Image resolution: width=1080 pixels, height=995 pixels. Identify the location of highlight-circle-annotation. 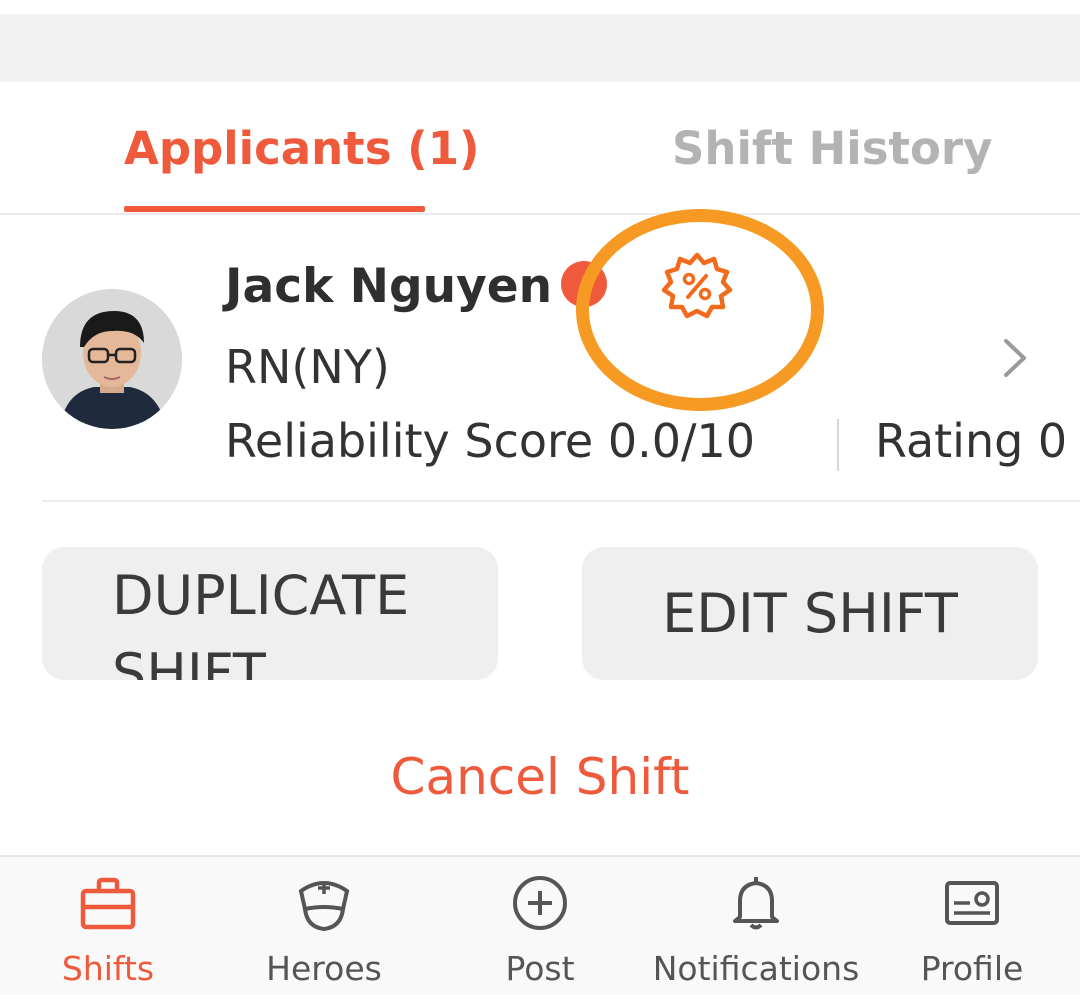
(700, 310).